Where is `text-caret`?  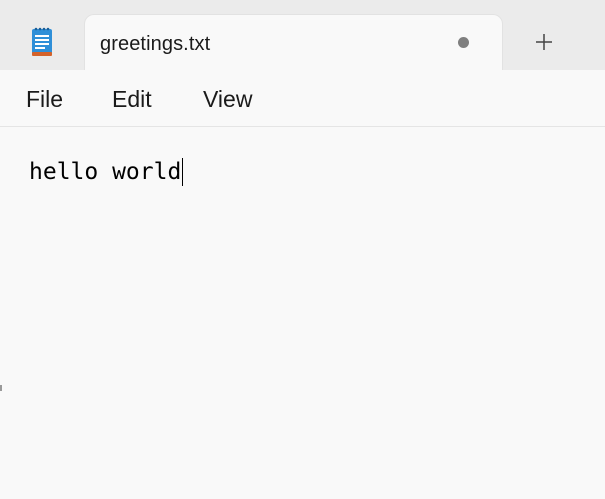 text-caret is located at coordinates (183, 172).